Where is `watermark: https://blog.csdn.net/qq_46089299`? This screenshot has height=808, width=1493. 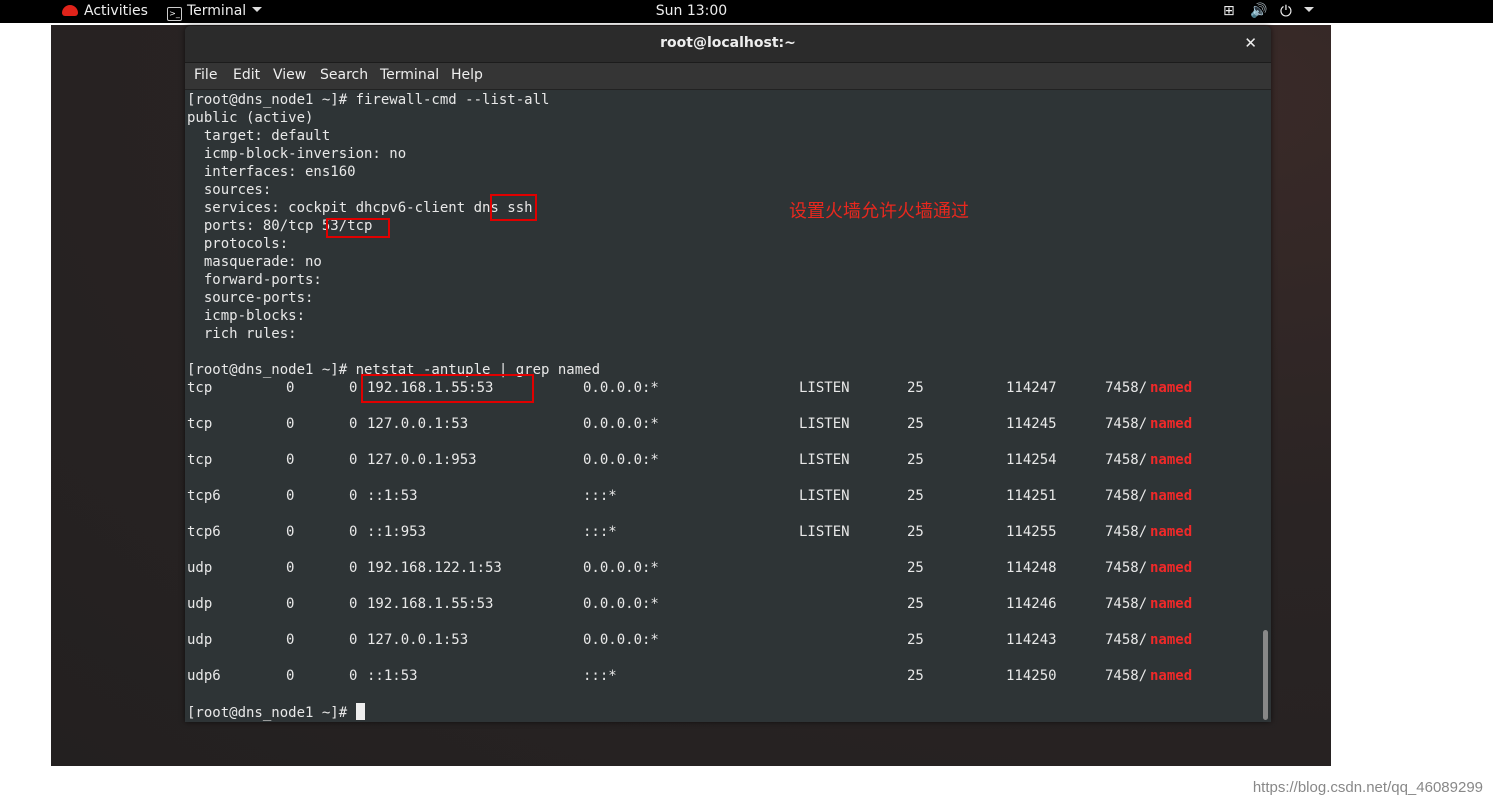 watermark: https://blog.csdn.net/qq_46089299 is located at coordinates (1367, 787).